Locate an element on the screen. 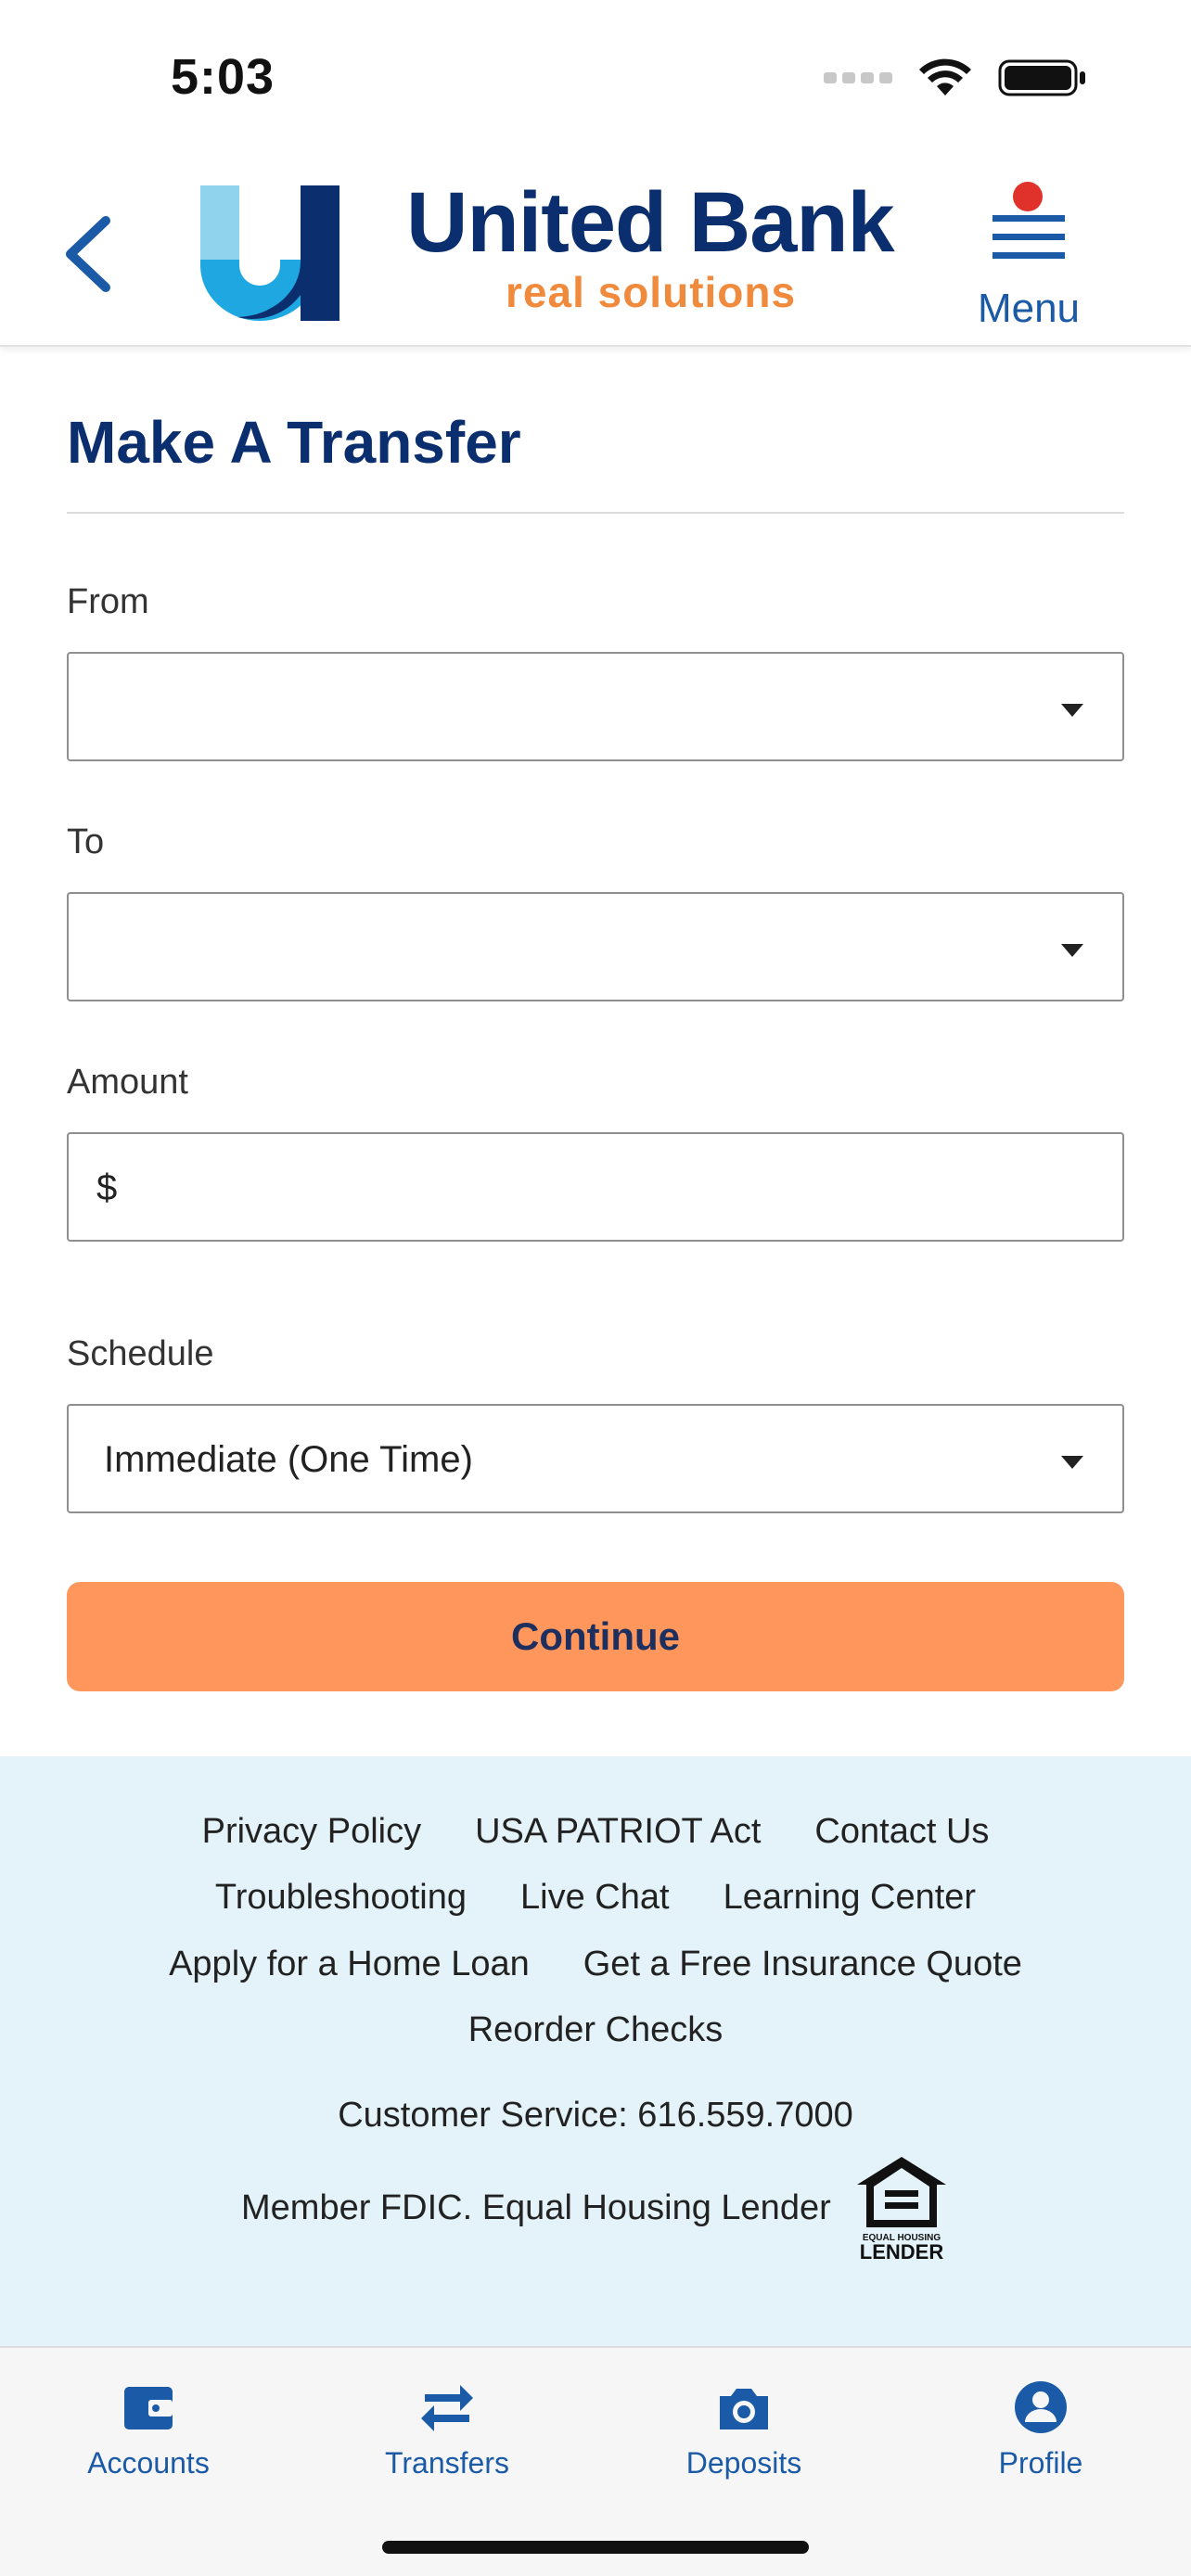  continue-button: Continue is located at coordinates (595, 1637).